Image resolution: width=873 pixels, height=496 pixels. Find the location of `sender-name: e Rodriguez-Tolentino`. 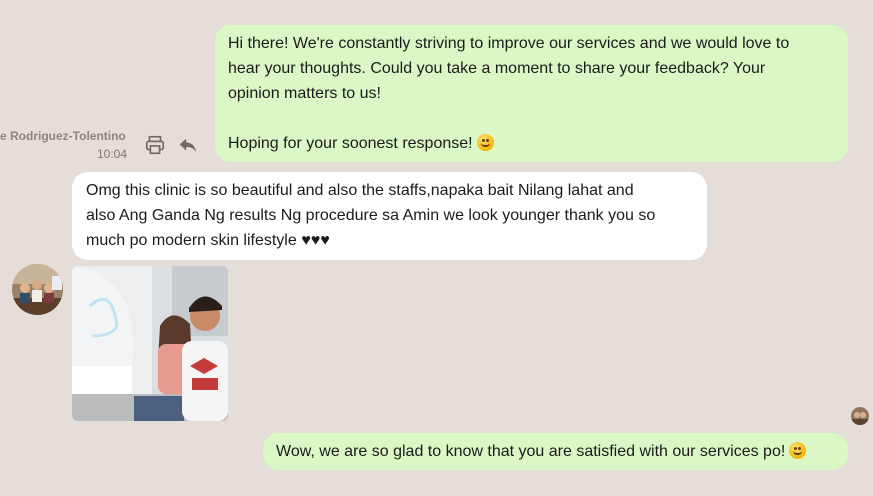

sender-name: e Rodriguez-Tolentino is located at coordinates (63, 136).